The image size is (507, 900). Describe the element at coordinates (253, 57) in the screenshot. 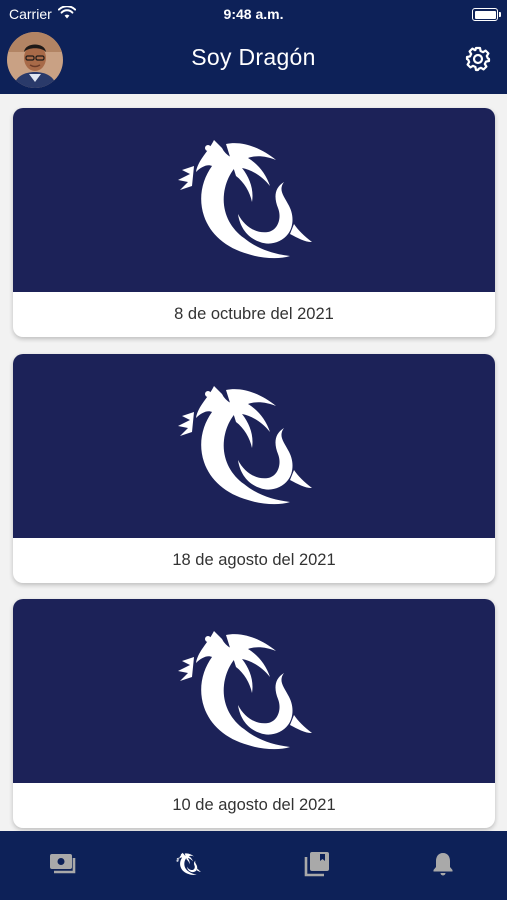

I see `page-title: Soy Dragón` at that location.